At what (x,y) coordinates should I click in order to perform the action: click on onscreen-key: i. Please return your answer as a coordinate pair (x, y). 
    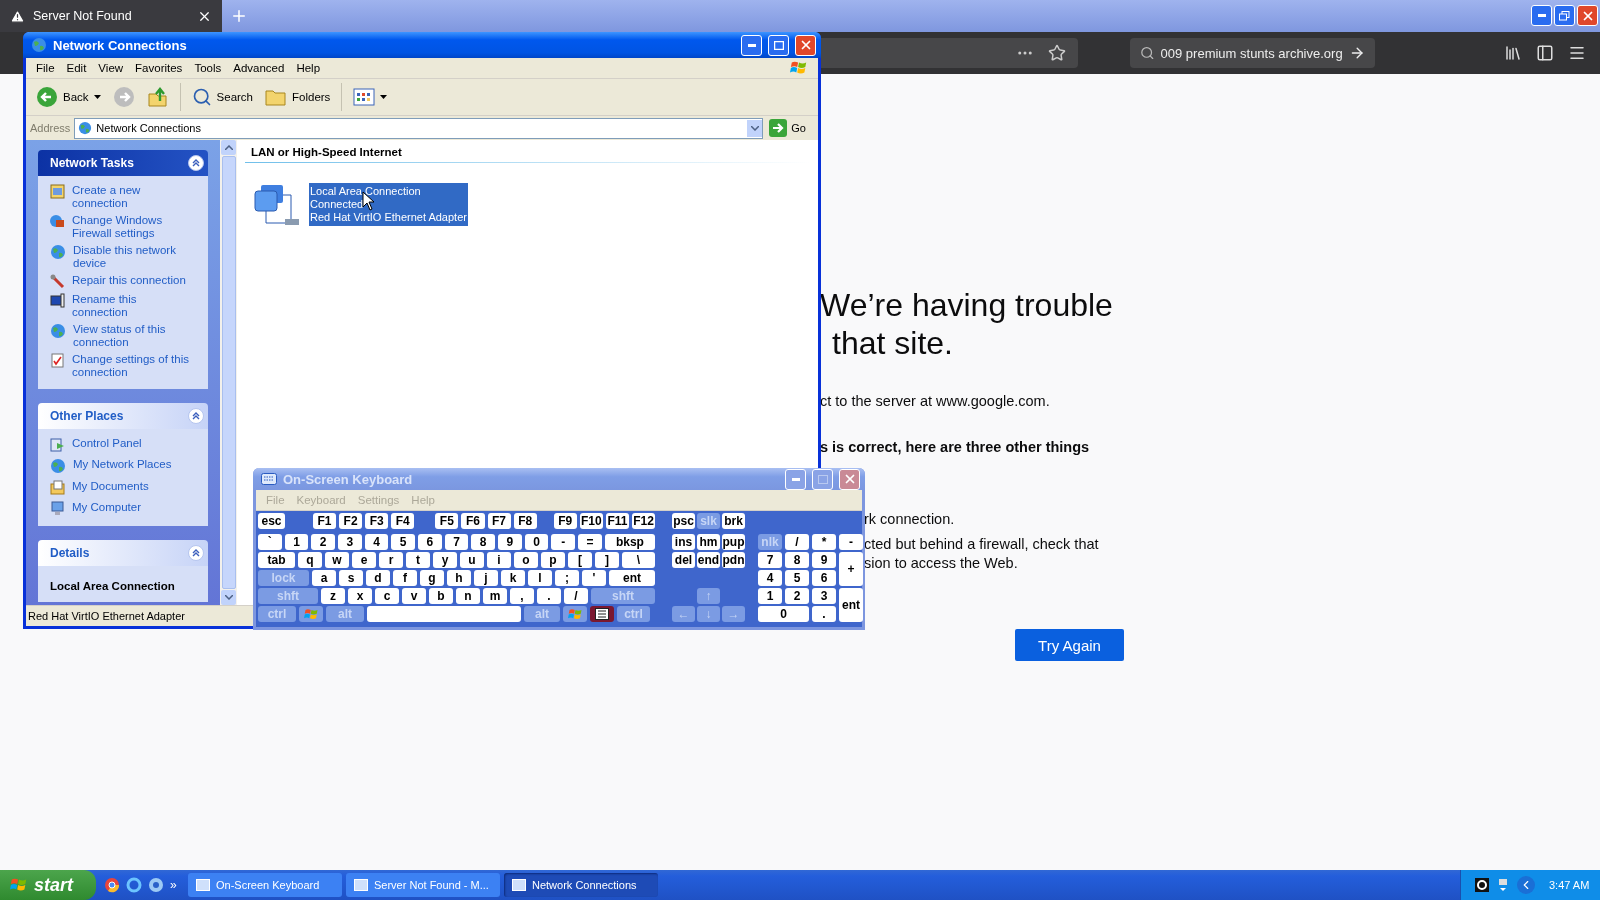
    Looking at the image, I should click on (499, 560).